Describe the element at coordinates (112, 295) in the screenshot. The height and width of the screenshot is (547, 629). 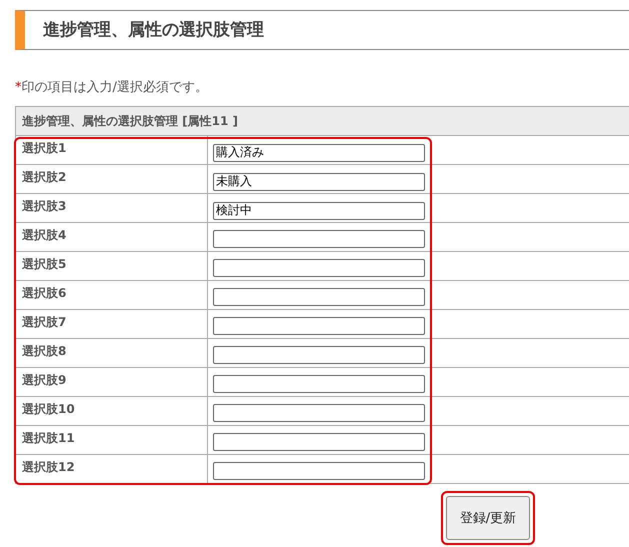
I see `row-label: 選択肢6` at that location.